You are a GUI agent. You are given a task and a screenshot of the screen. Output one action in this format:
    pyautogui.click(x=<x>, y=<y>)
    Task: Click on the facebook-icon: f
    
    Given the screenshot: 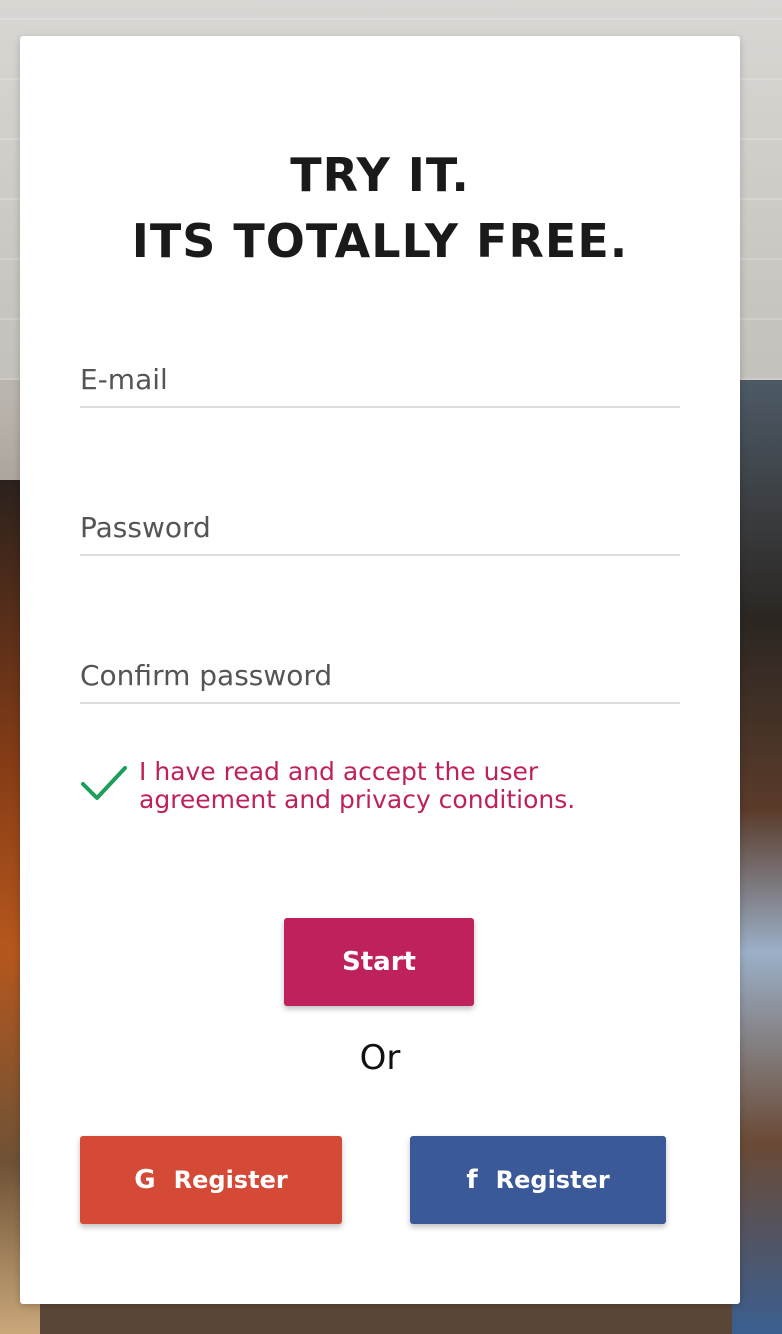 What is the action you would take?
    pyautogui.click(x=472, y=1180)
    